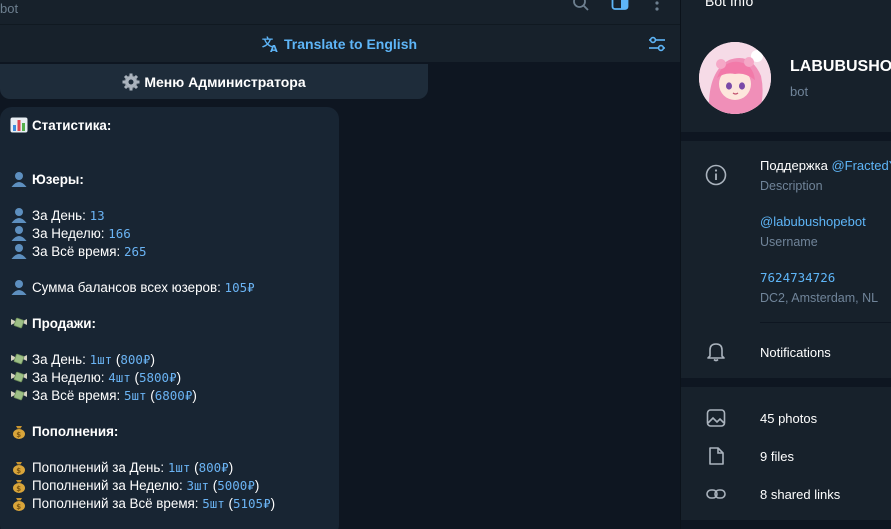 This screenshot has width=891, height=529. What do you see at coordinates (70, 377) in the screenshot?
I see `sales-week-label: За Неделю:` at bounding box center [70, 377].